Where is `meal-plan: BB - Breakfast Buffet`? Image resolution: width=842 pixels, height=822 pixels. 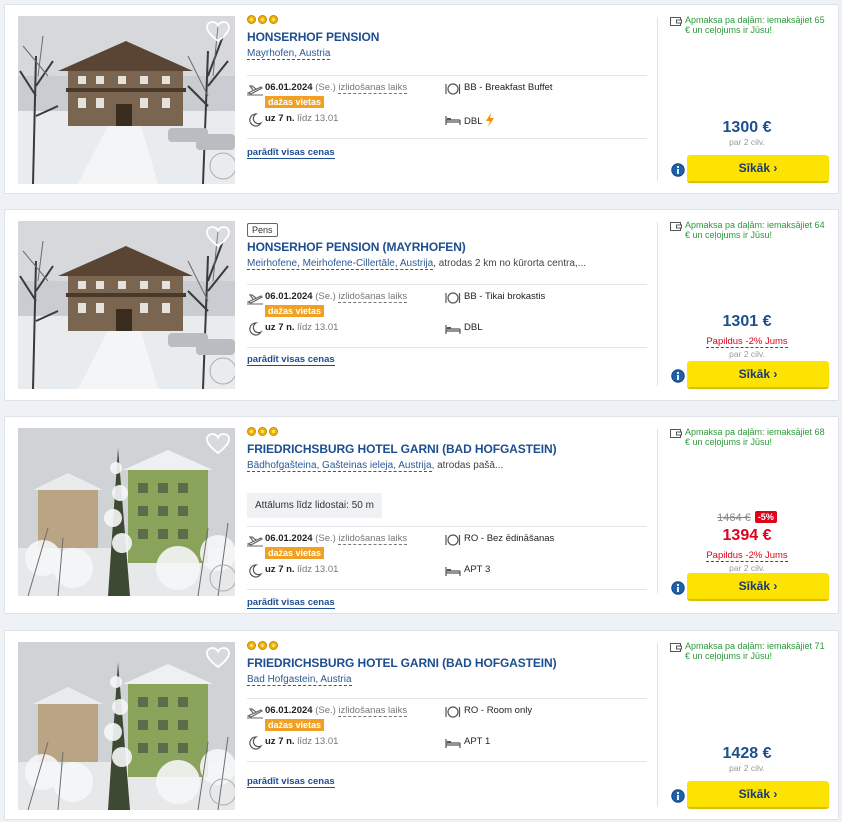
meal-plan: BB - Breakfast Buffet is located at coordinates (508, 87).